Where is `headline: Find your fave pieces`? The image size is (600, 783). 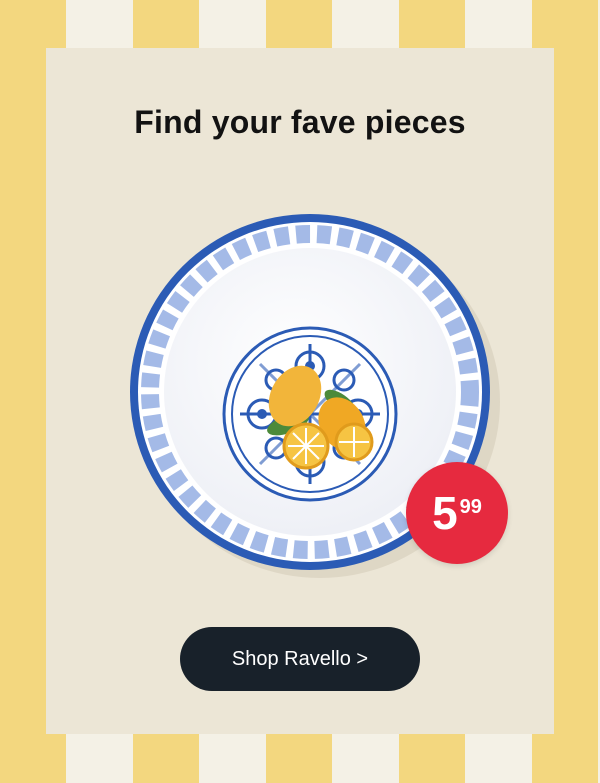
headline: Find your fave pieces is located at coordinates (300, 122).